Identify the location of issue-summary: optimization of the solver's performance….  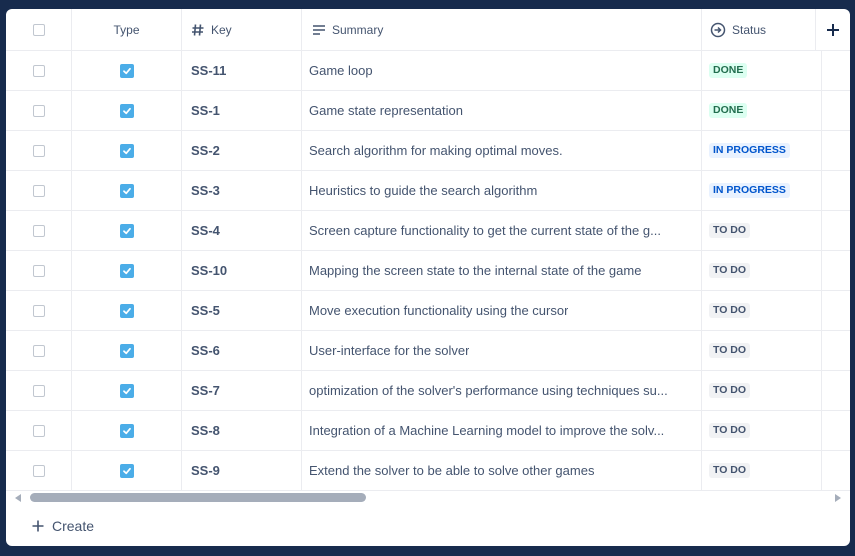
(488, 390).